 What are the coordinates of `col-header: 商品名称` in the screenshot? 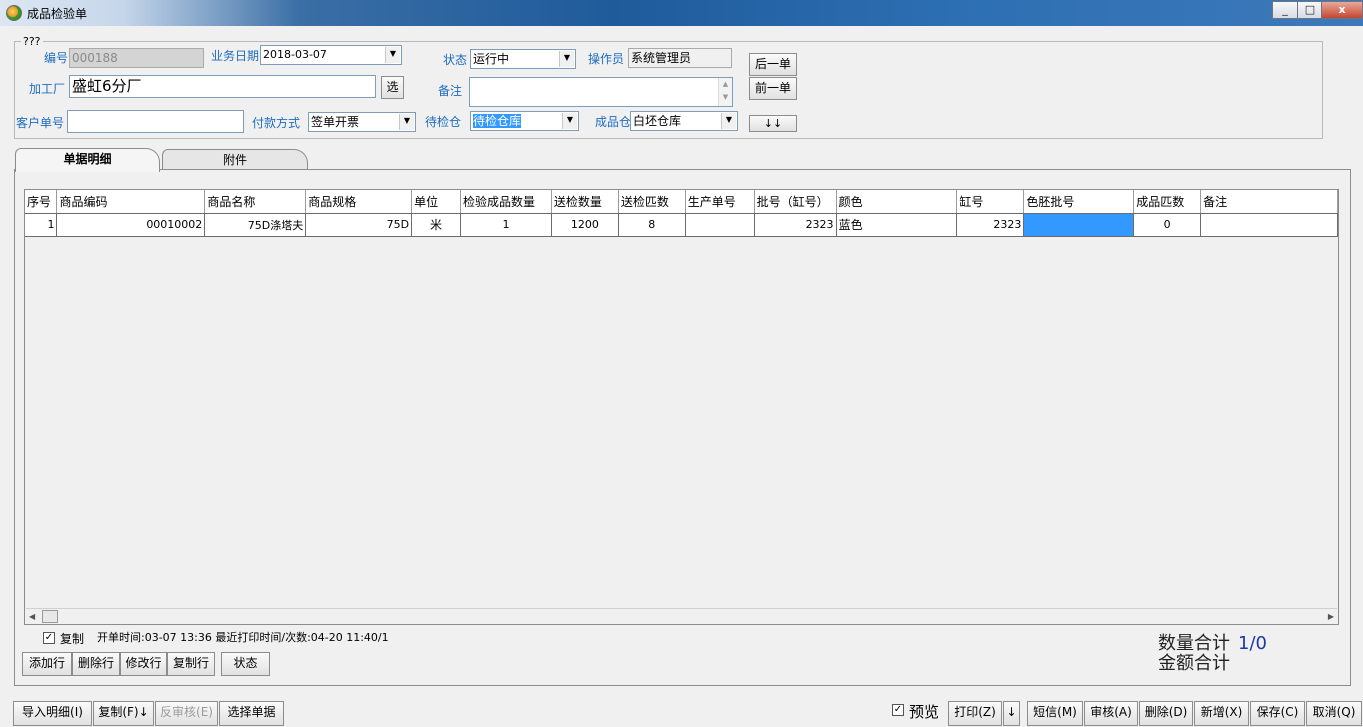 It's located at (255, 202).